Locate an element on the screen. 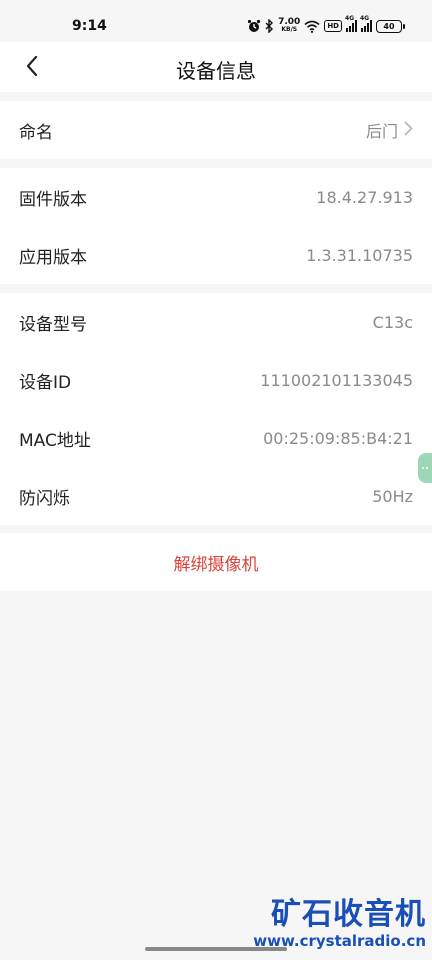  app-version-label: 应用版本 is located at coordinates (53, 257).